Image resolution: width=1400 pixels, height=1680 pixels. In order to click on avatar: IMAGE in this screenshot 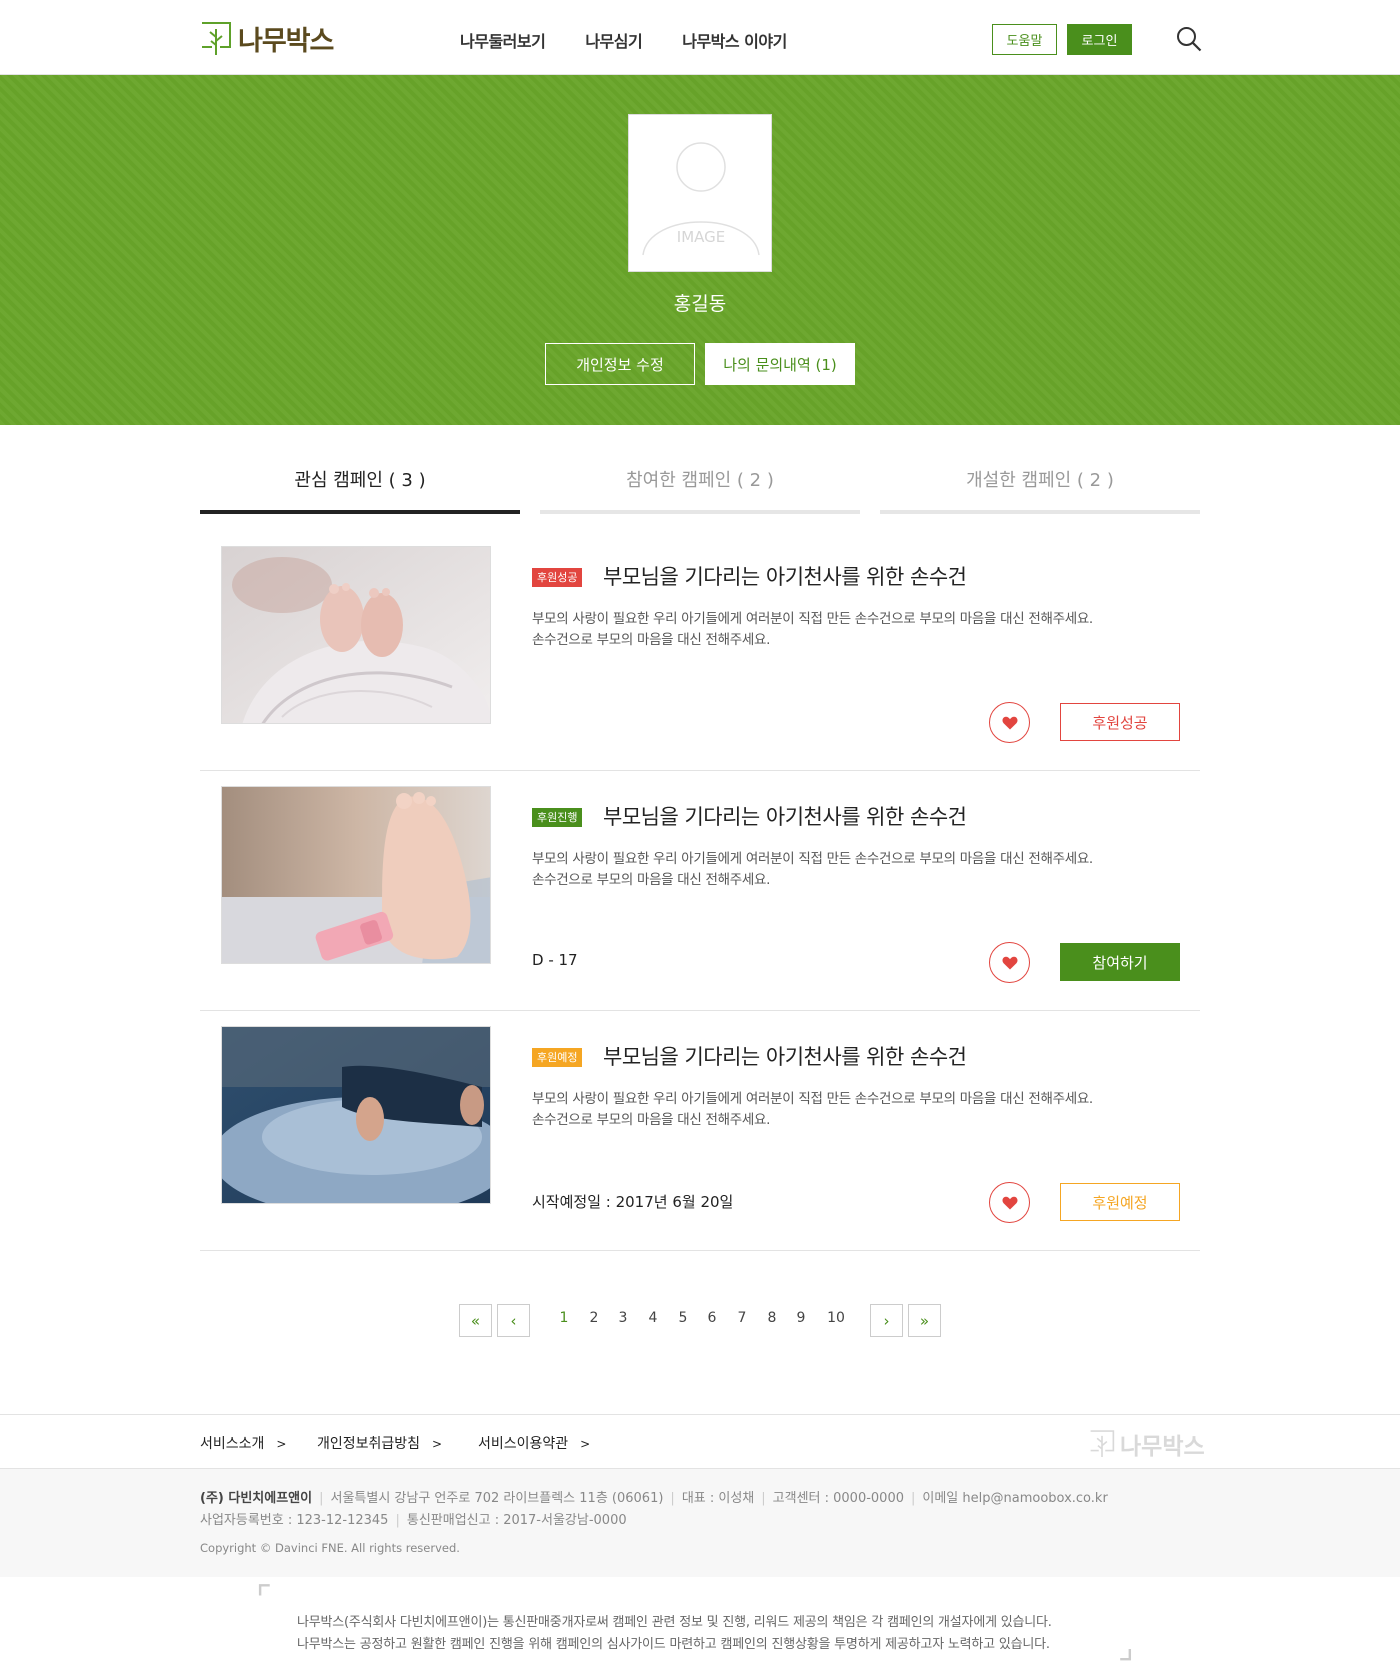, I will do `click(700, 193)`.